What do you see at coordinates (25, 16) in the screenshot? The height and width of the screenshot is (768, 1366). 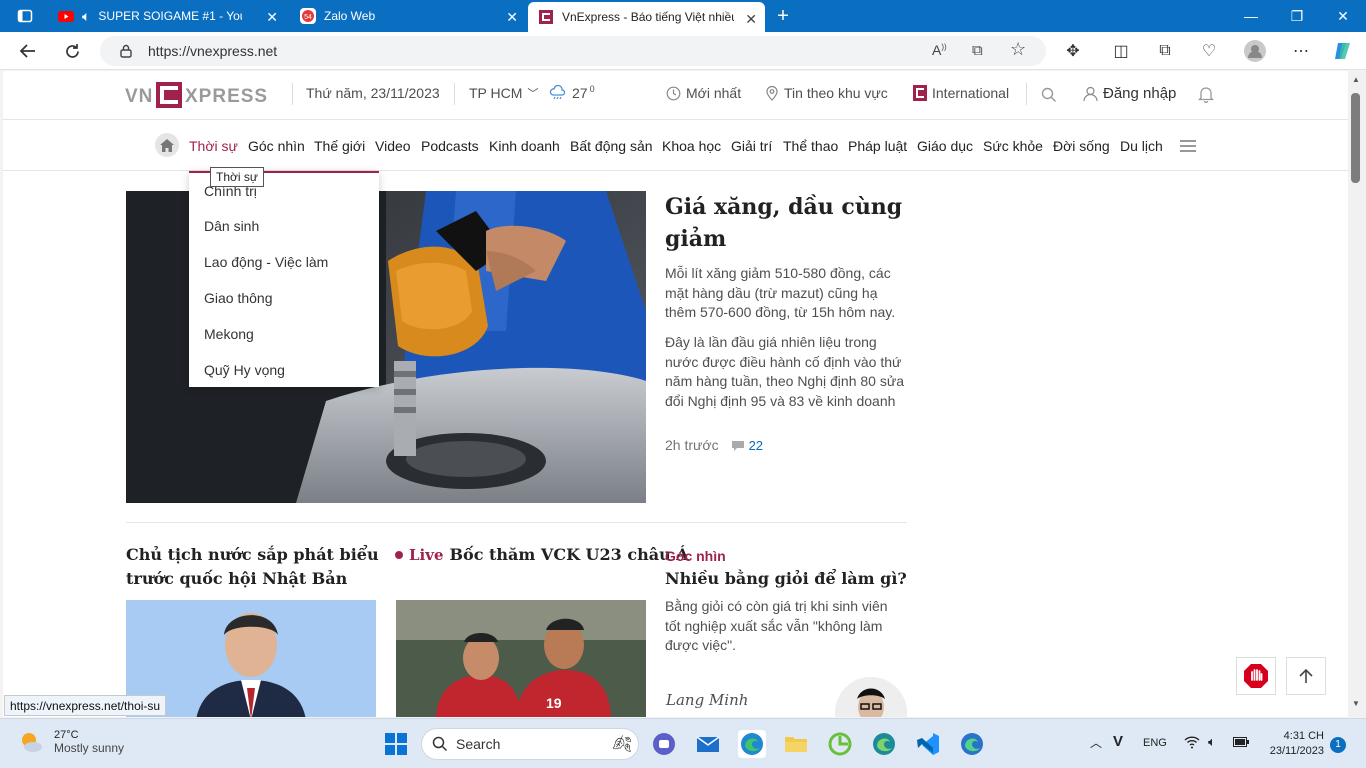 I see `tab-actions-icon` at bounding box center [25, 16].